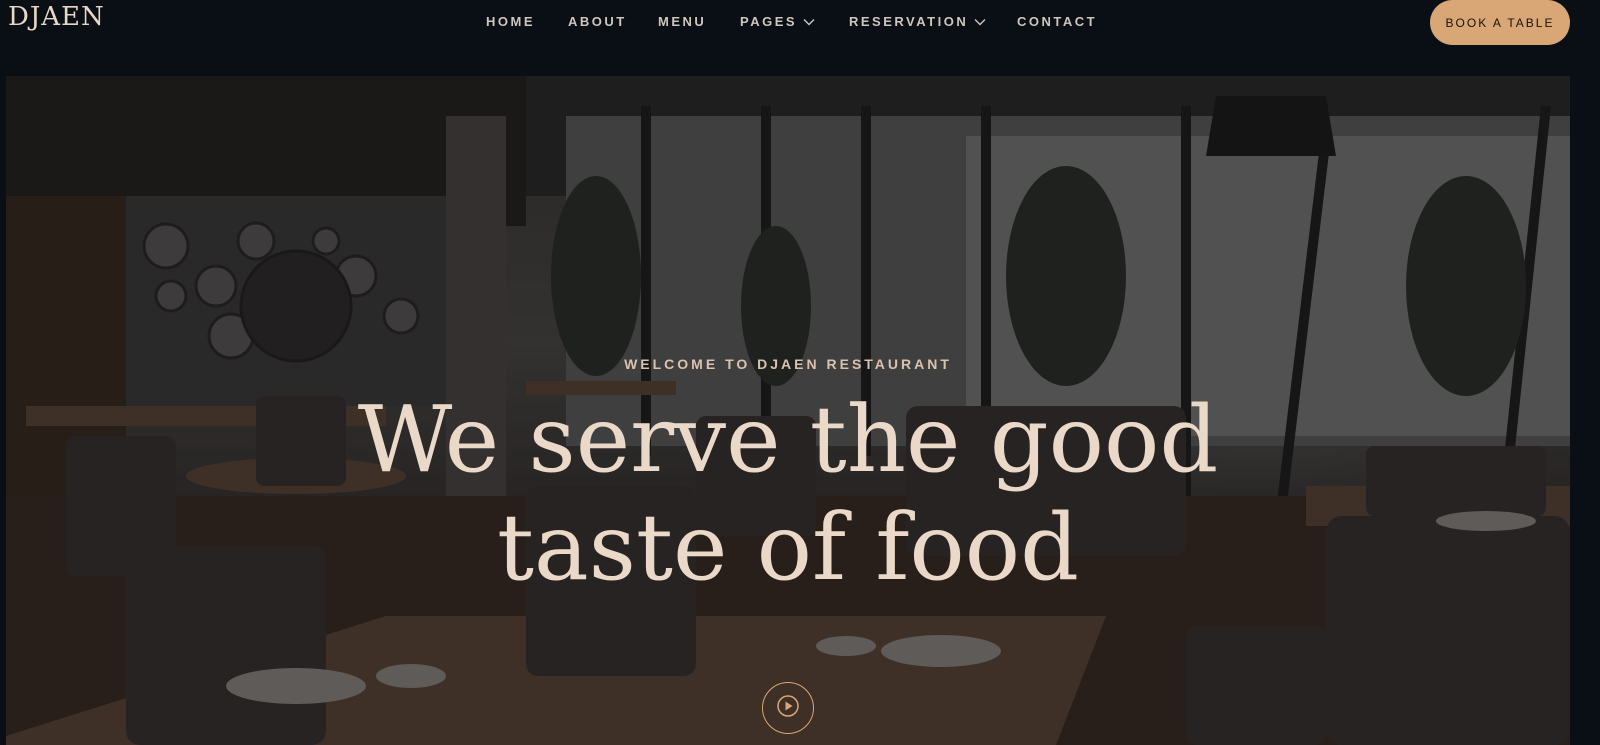  What do you see at coordinates (1585, 410) in the screenshot?
I see `right-page-margin` at bounding box center [1585, 410].